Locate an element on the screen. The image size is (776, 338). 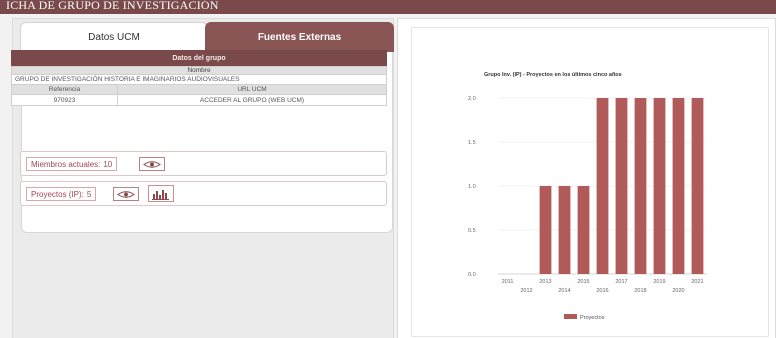
x-tick-label: 2015 is located at coordinates (583, 282).